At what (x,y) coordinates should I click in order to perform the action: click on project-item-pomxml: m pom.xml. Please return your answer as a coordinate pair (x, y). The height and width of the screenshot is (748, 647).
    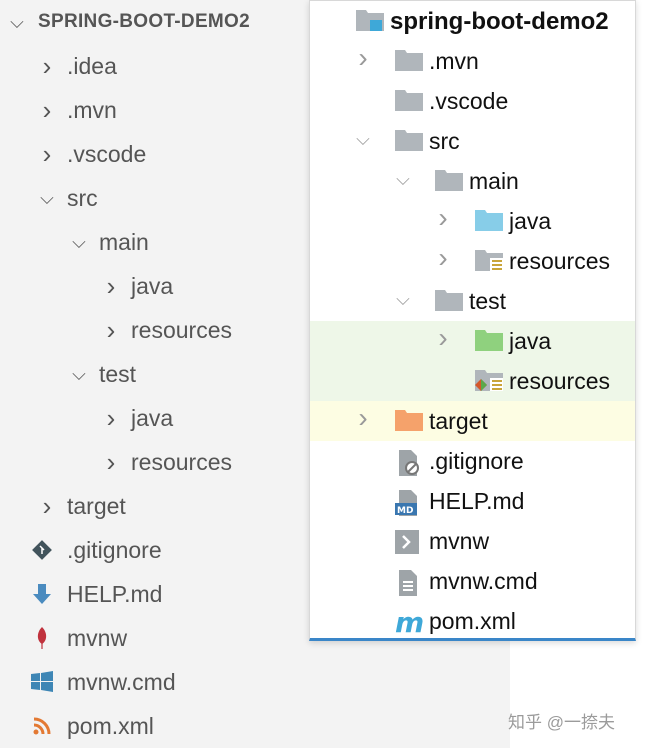
    Looking at the image, I should click on (472, 621).